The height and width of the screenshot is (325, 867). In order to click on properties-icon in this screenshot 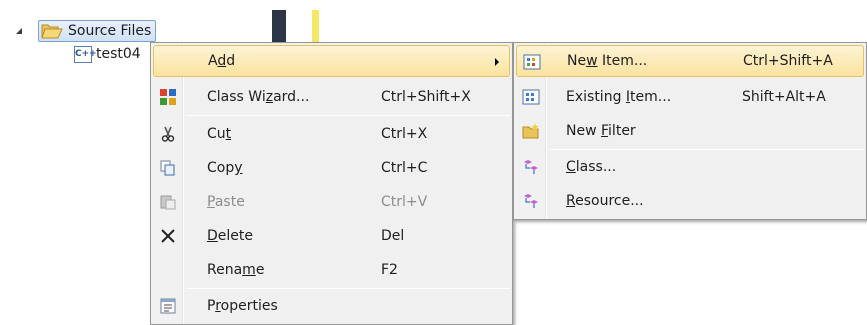, I will do `click(168, 306)`.